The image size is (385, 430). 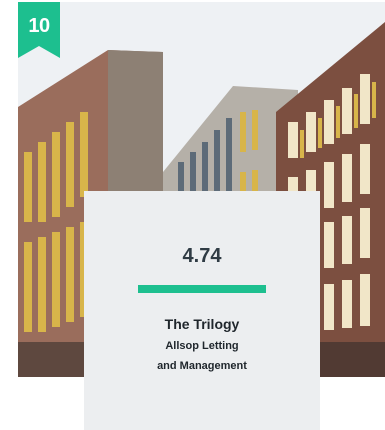 What do you see at coordinates (202, 366) in the screenshot?
I see `operator-line-2: and Management` at bounding box center [202, 366].